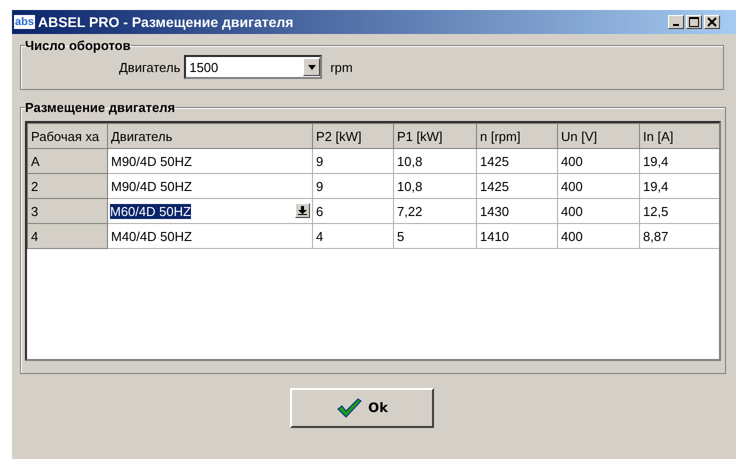  What do you see at coordinates (68, 186) in the screenshot?
I see `row-header: 2` at bounding box center [68, 186].